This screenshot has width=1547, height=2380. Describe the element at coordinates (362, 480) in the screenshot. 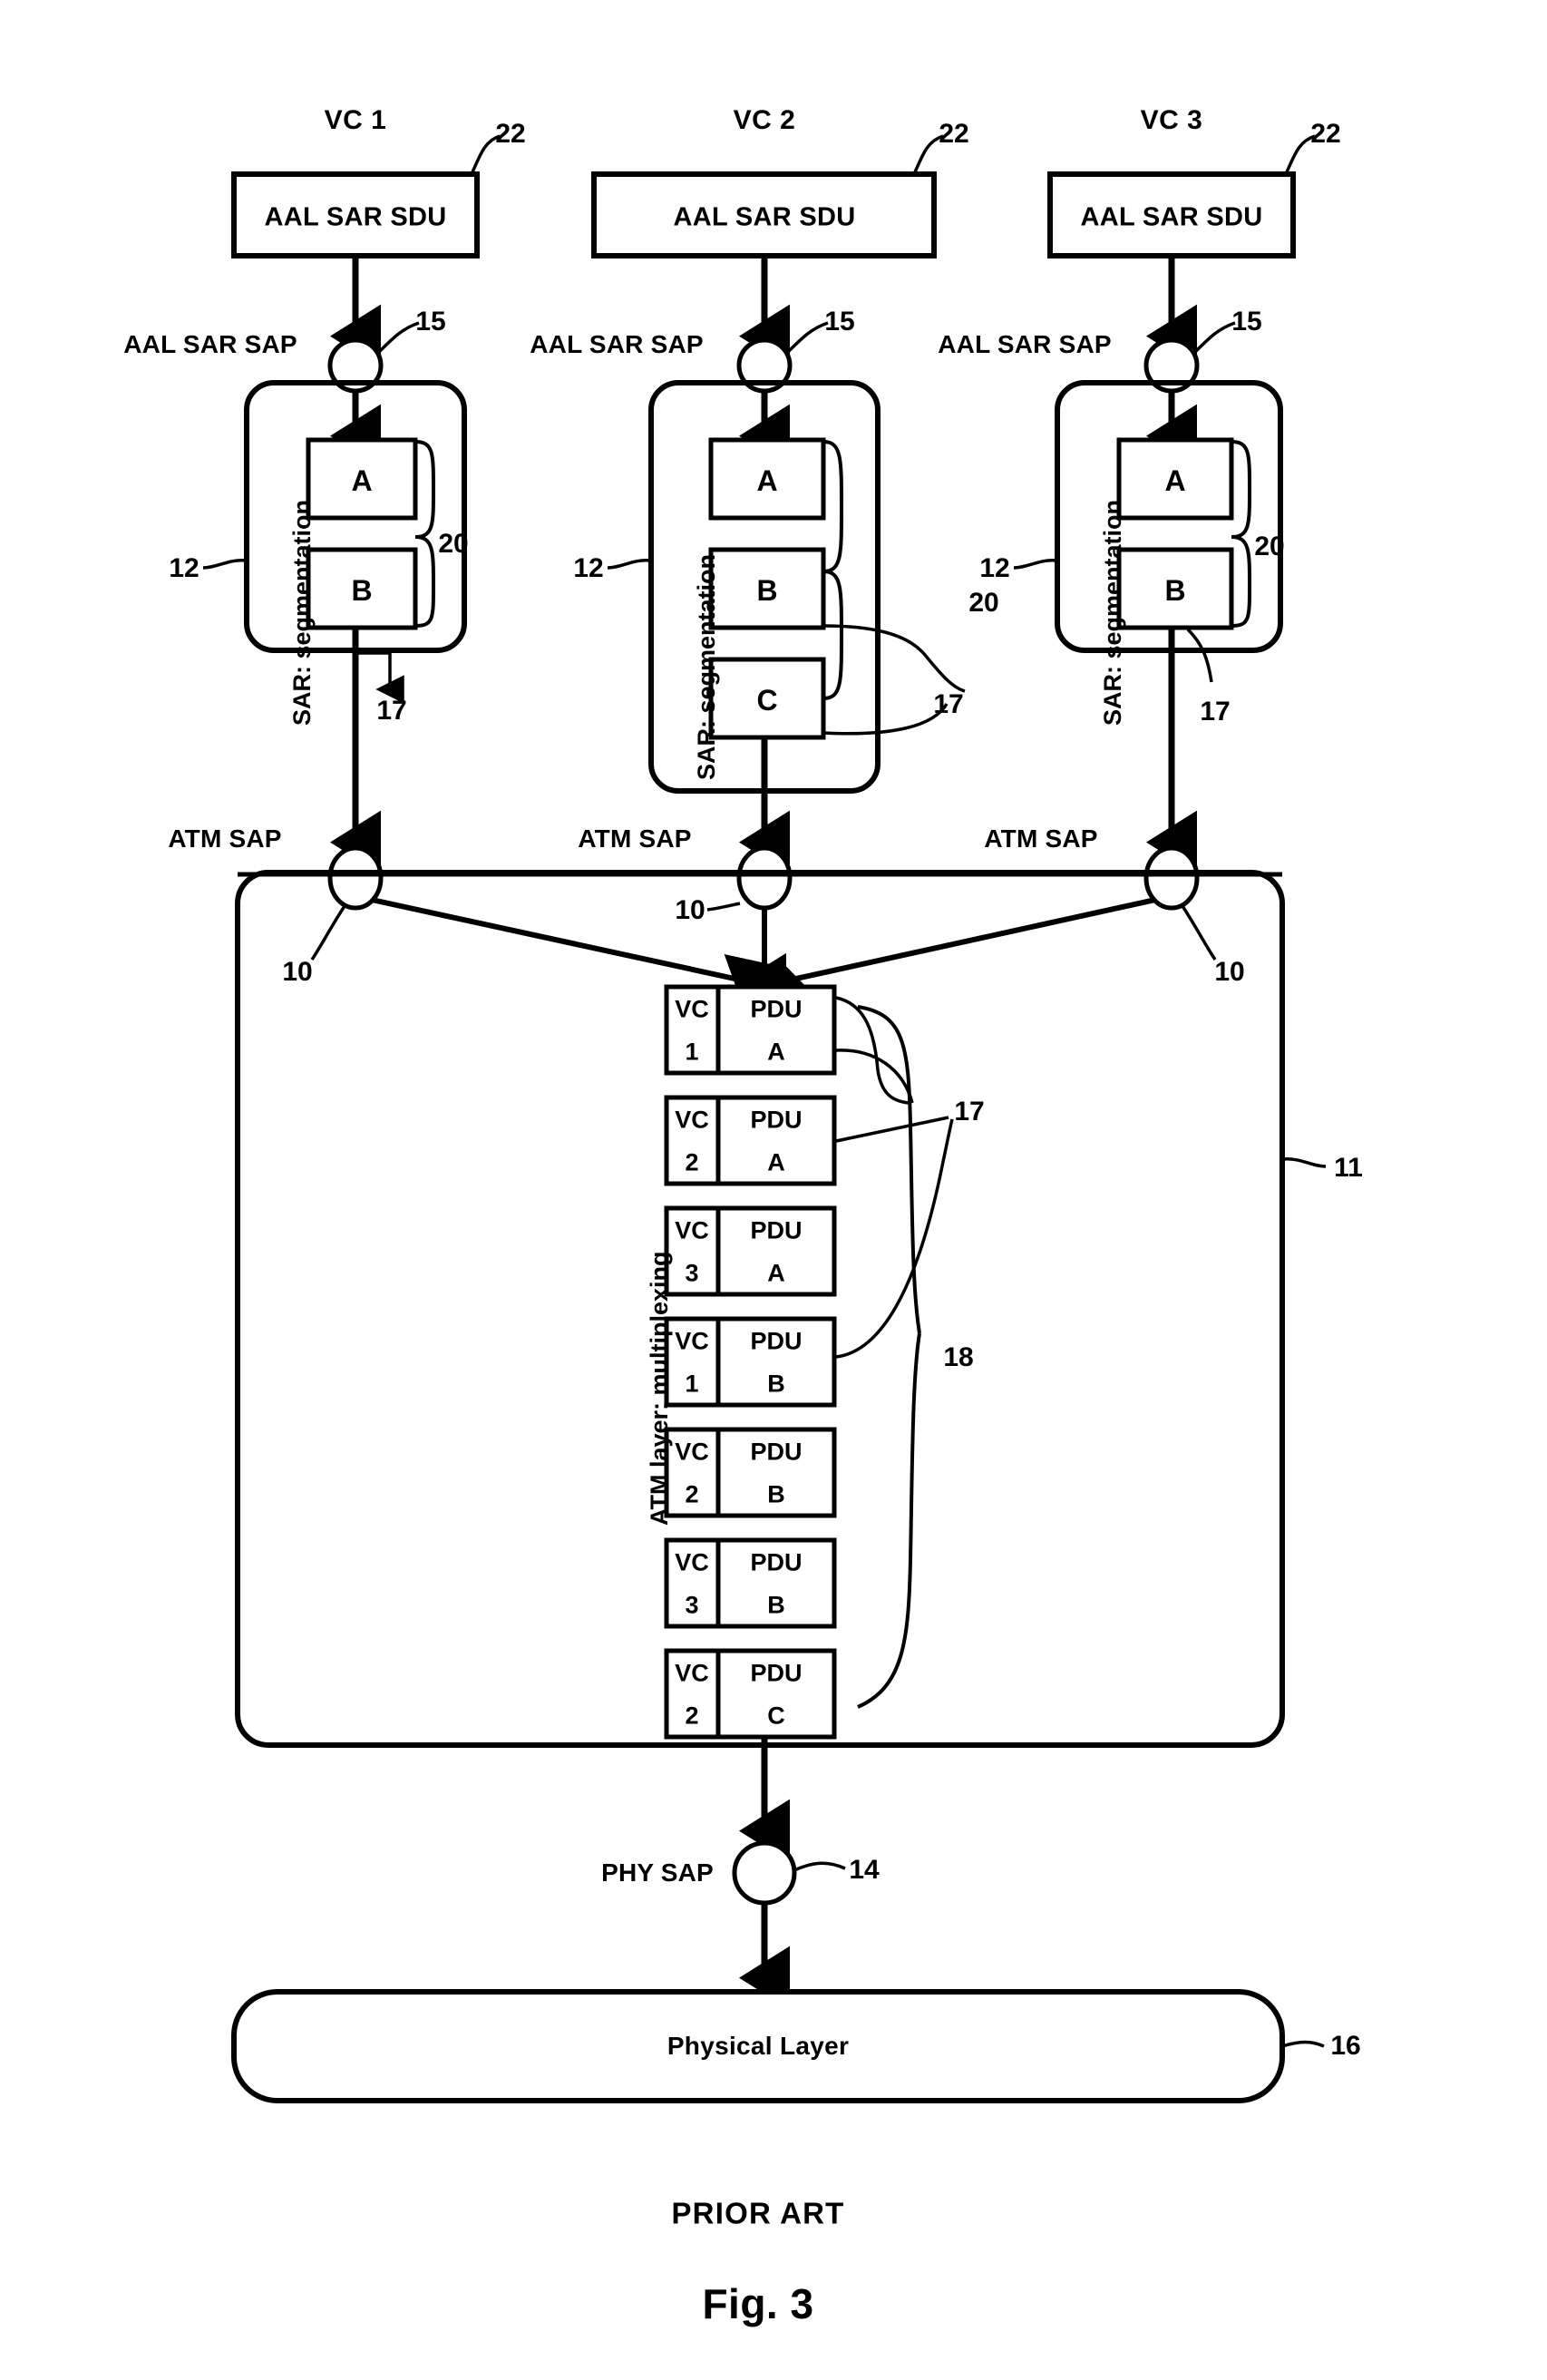

I see `segment-letter-a-vc1: A` at that location.